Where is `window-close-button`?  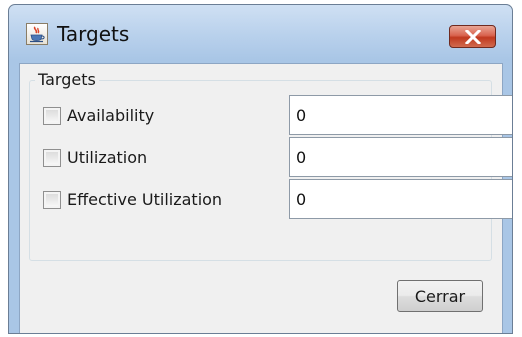
window-close-button is located at coordinates (472, 36).